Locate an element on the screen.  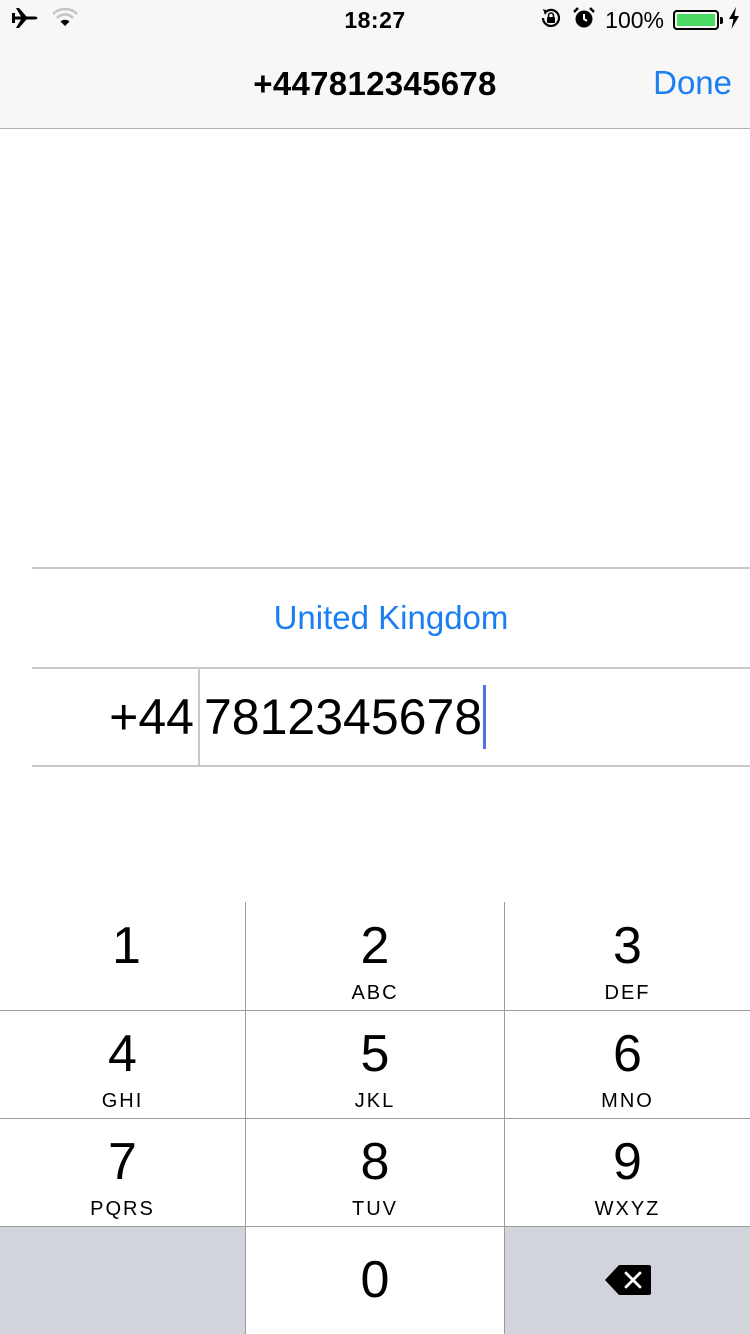
key-digit: 2 is located at coordinates (375, 946).